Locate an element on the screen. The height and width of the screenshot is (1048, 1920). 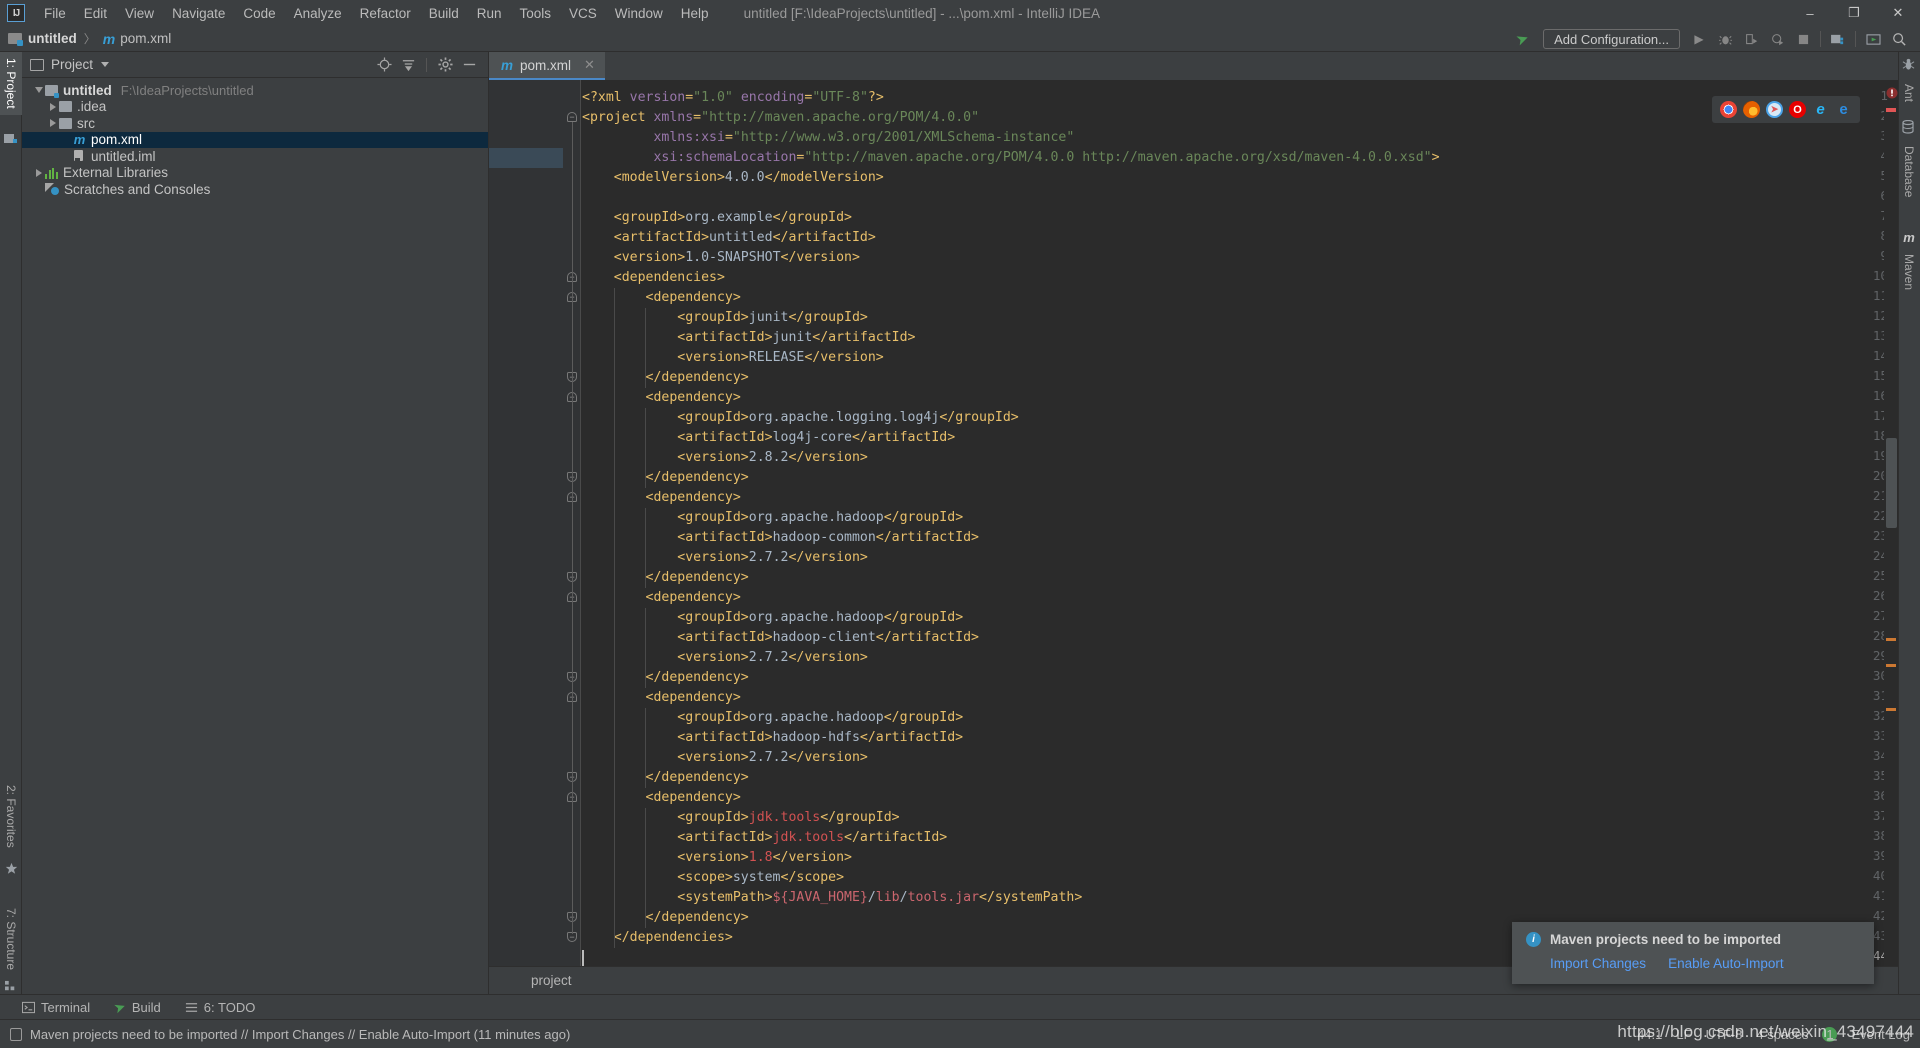
menu-item-window: Window is located at coordinates (639, 13).